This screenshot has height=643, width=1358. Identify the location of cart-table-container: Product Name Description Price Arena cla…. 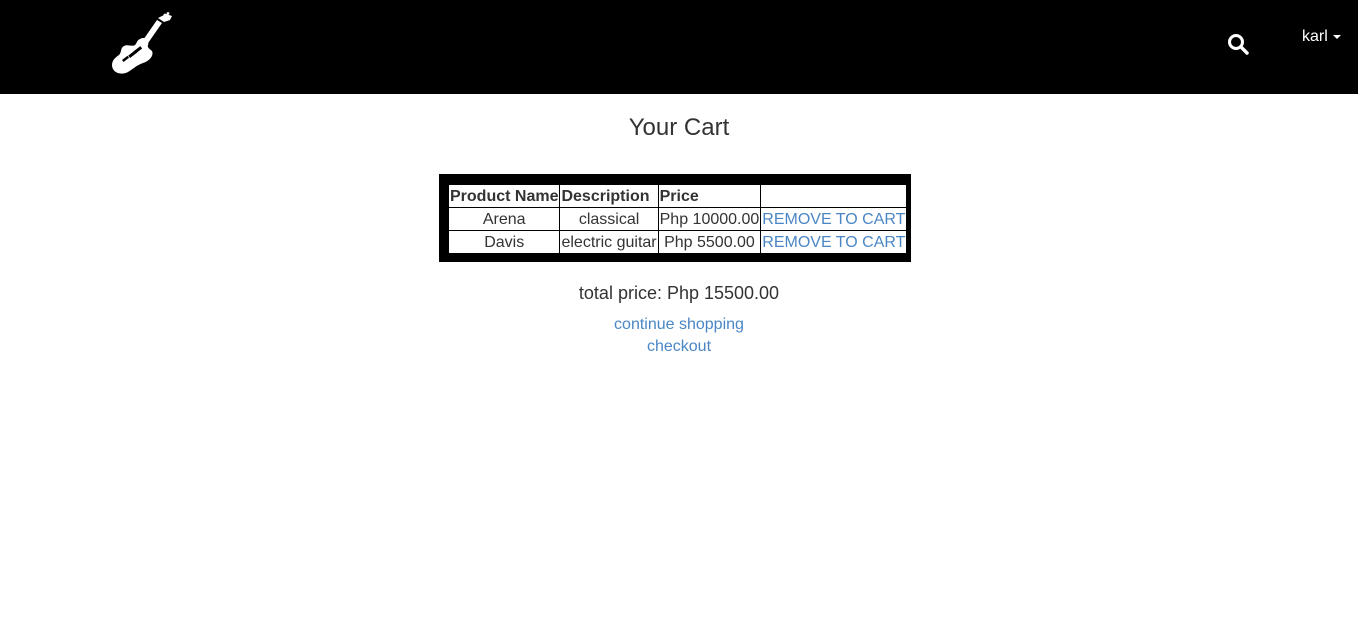
(675, 218).